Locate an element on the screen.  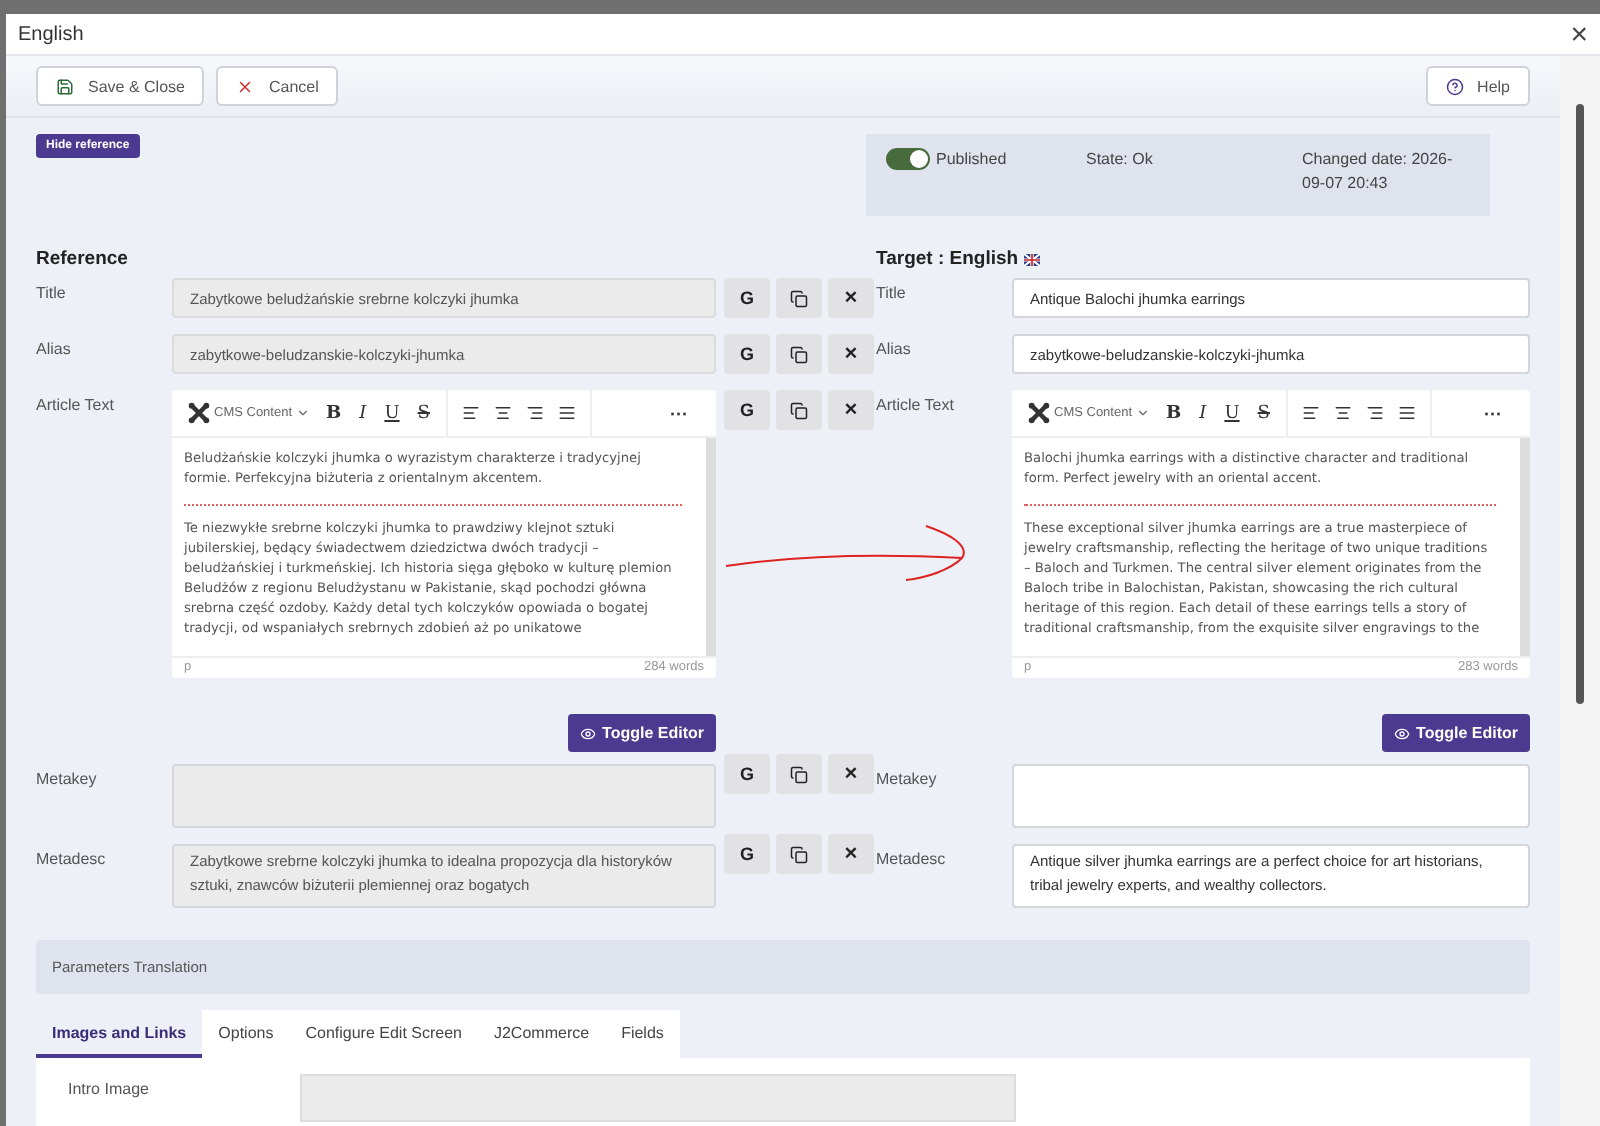
save-icon is located at coordinates (65, 86).